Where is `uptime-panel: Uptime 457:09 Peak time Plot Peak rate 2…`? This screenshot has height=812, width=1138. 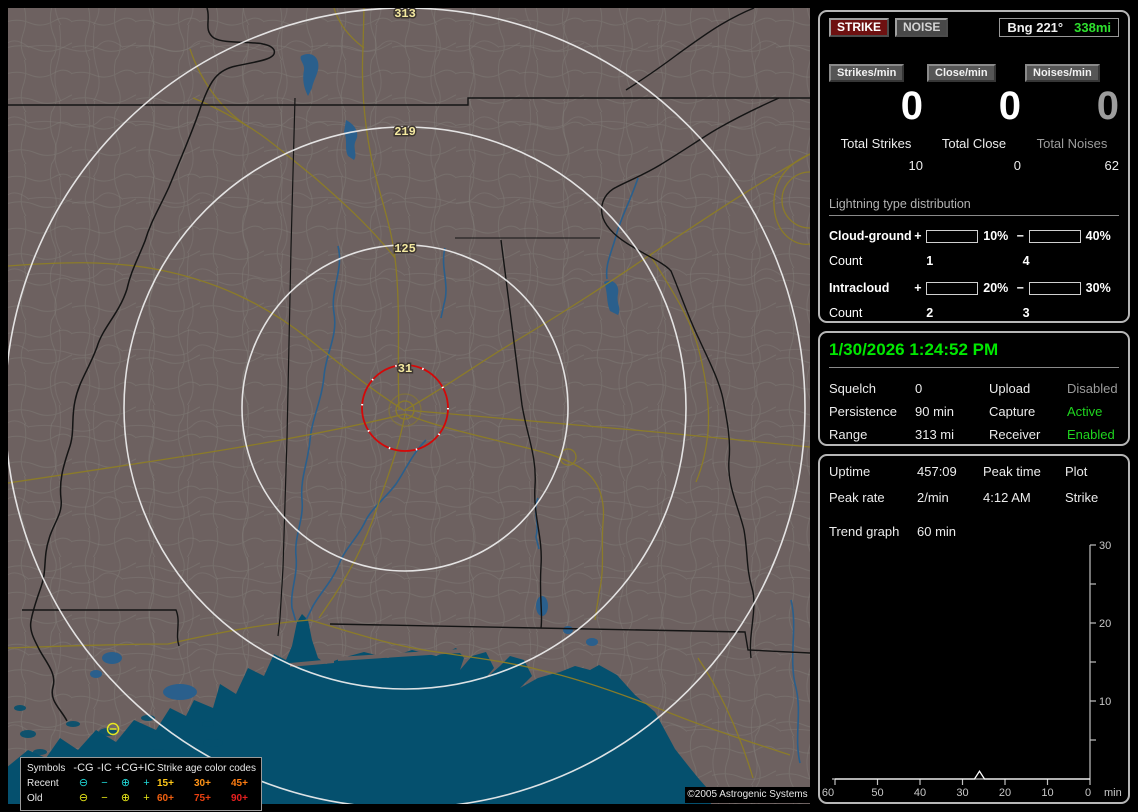
uptime-panel: Uptime 457:09 Peak time Plot Peak rate 2… is located at coordinates (974, 629).